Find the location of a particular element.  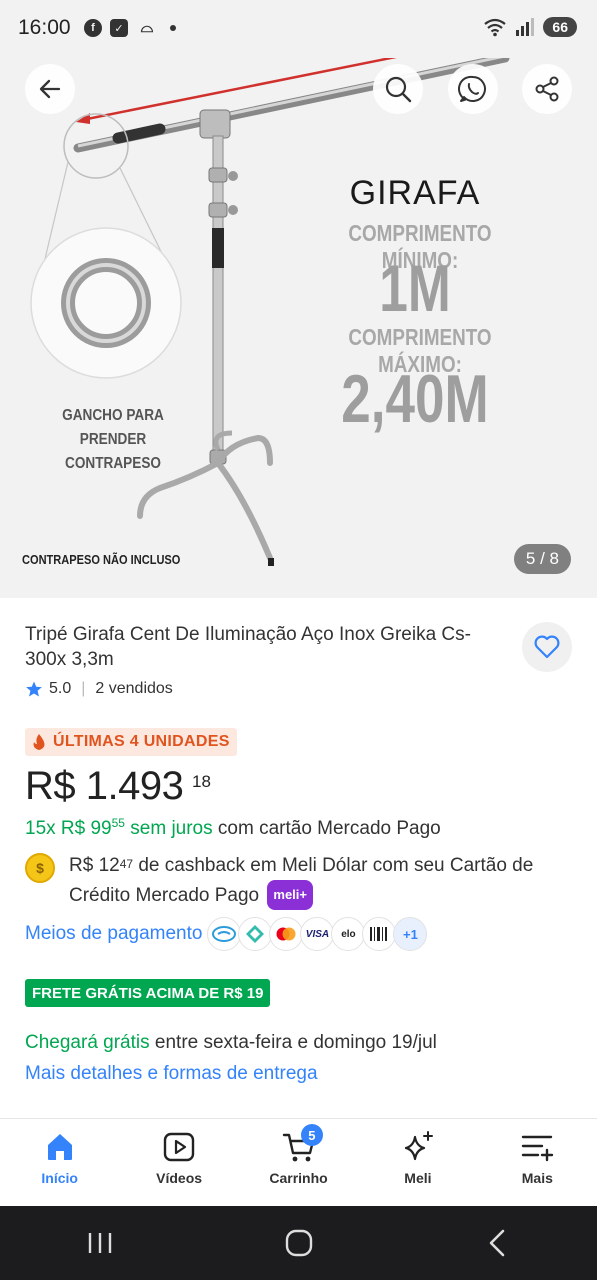

counterweight-note: CONTRAPESO NÃO INCLUSO is located at coordinates (101, 559).